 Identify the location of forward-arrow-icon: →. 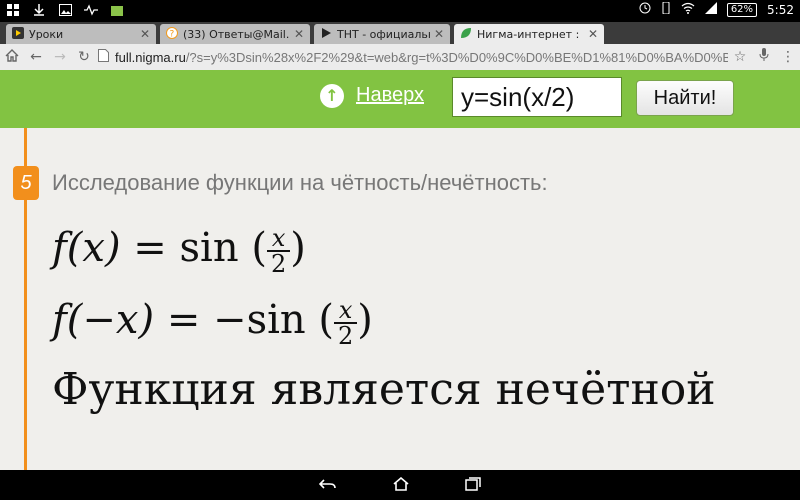
(60, 57).